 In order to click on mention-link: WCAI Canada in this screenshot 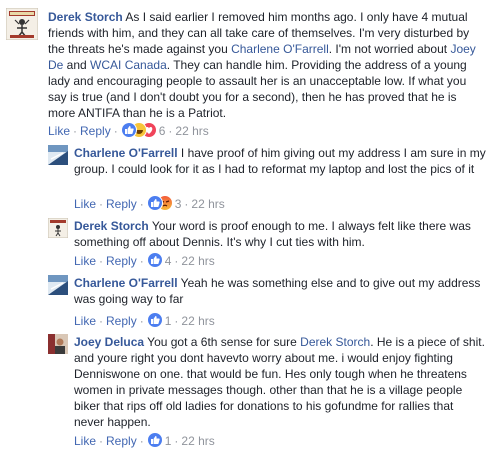, I will do `click(128, 65)`.